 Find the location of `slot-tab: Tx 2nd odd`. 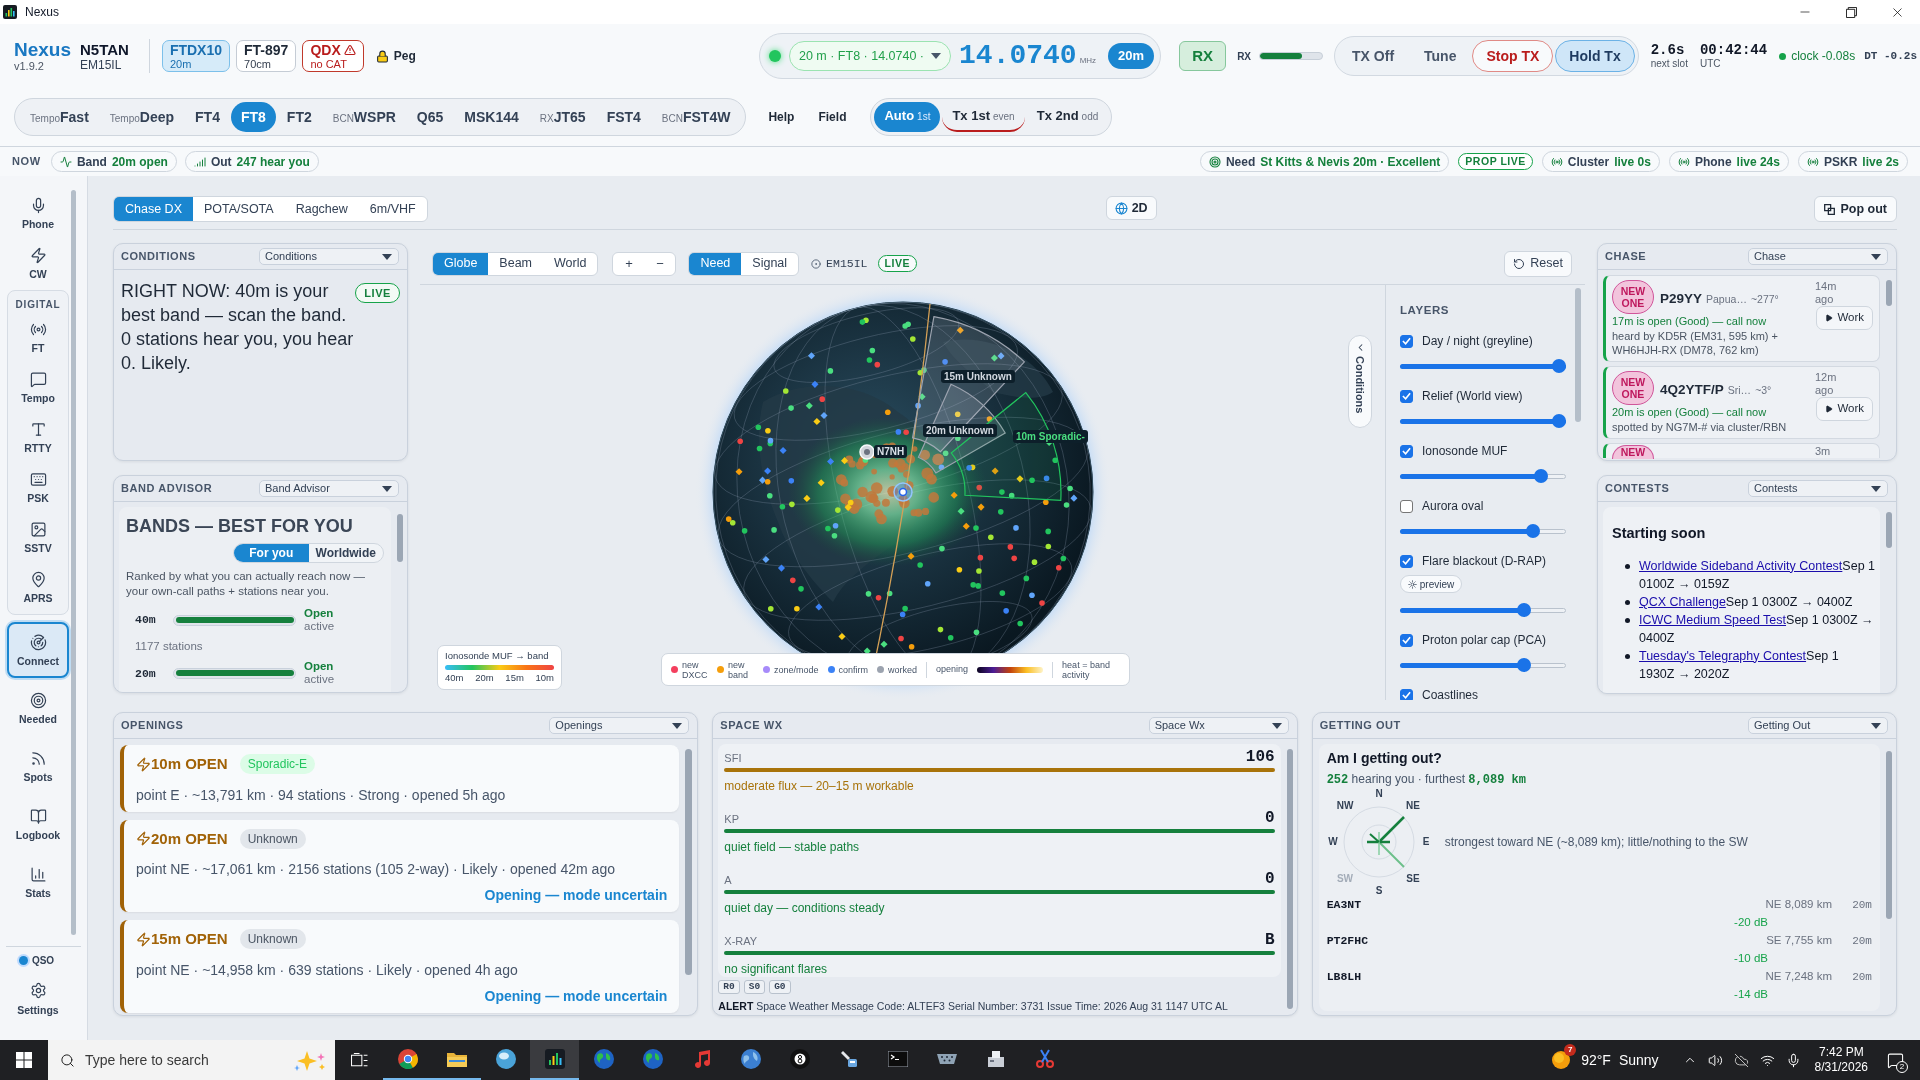

slot-tab: Tx 2nd odd is located at coordinates (1067, 117).